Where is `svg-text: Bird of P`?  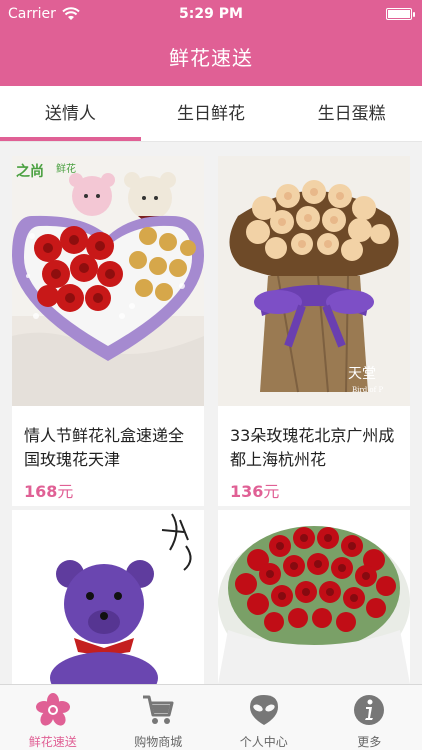
svg-text: Bird of P is located at coordinates (367, 390).